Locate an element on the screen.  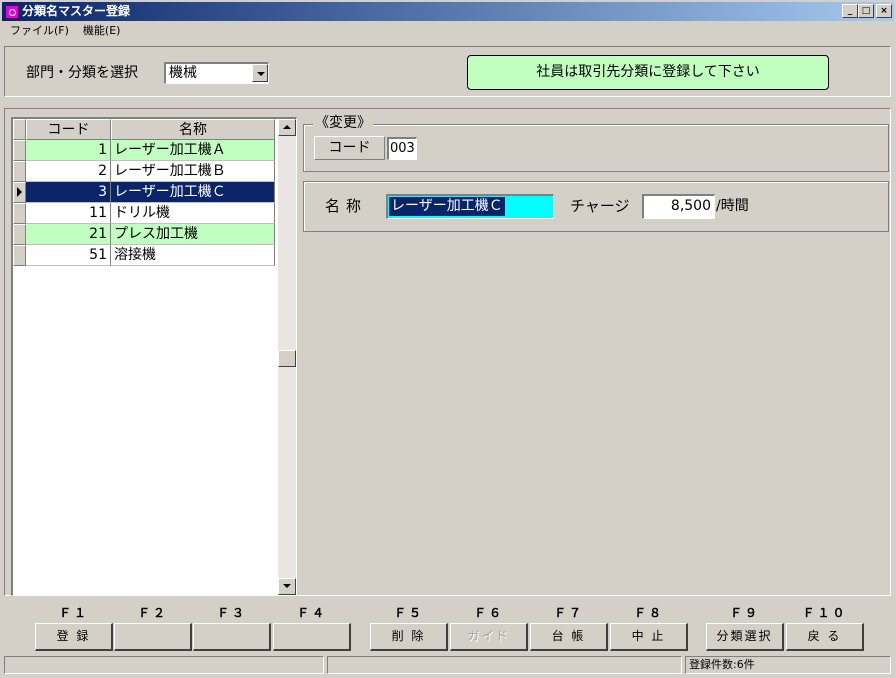
code-field: 003 is located at coordinates (402, 148).